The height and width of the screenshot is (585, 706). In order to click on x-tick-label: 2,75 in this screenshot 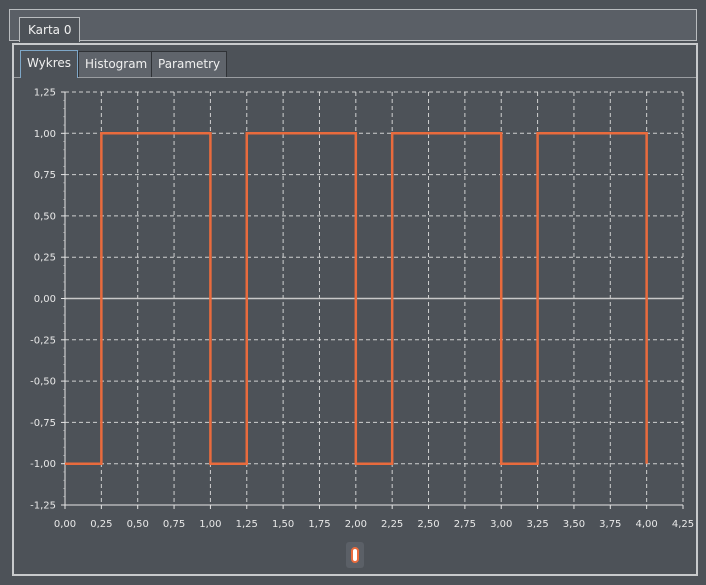, I will do `click(465, 524)`.